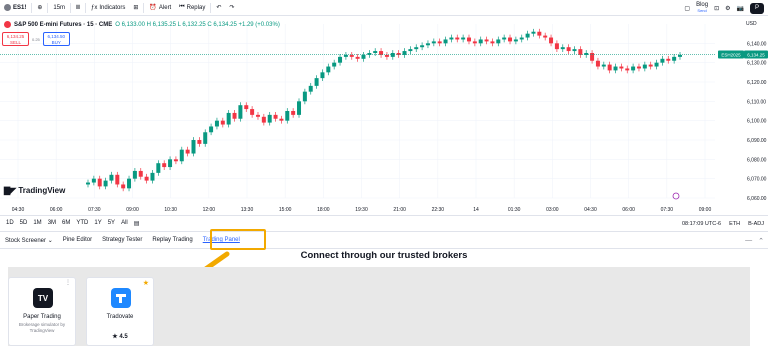 This screenshot has width=768, height=346. What do you see at coordinates (687, 8) in the screenshot?
I see `fullscreen-icon: ▢` at bounding box center [687, 8].